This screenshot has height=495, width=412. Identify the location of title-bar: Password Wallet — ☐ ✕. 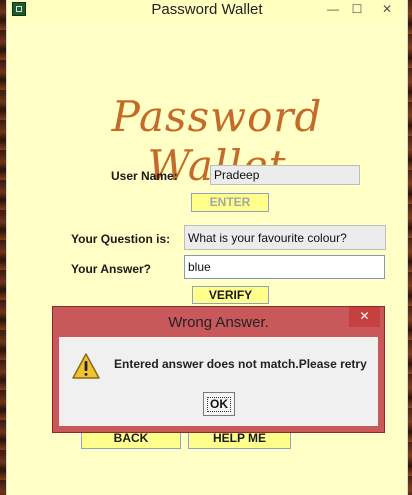
(207, 10).